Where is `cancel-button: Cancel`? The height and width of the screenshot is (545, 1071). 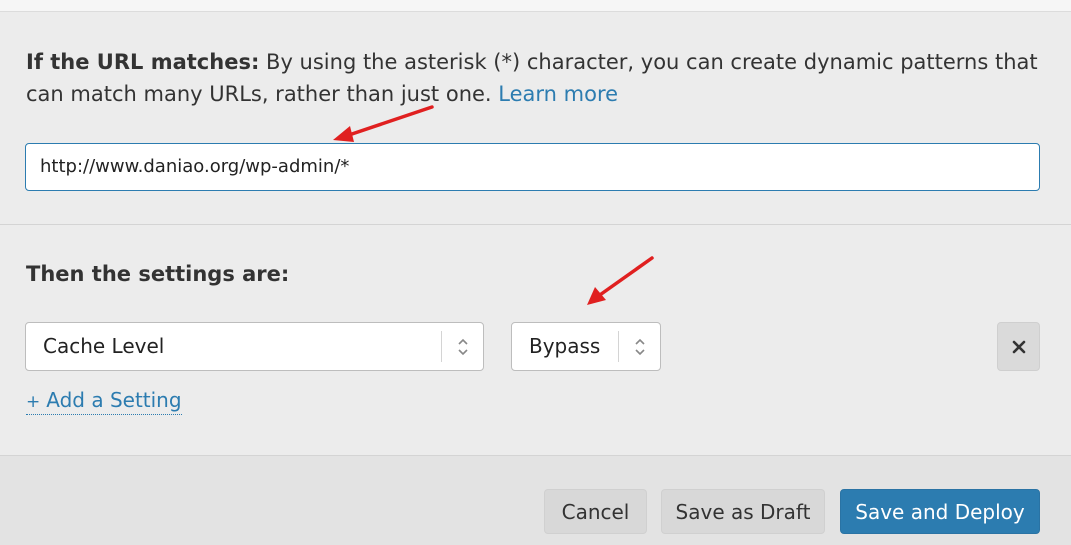 cancel-button: Cancel is located at coordinates (595, 511).